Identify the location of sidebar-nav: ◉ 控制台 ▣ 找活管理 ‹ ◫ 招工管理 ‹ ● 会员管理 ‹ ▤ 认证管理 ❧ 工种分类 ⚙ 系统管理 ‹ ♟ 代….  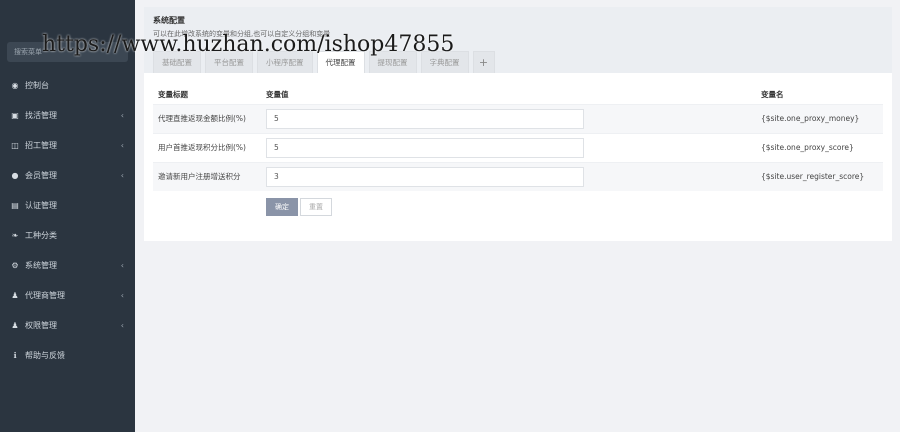
(67, 220).